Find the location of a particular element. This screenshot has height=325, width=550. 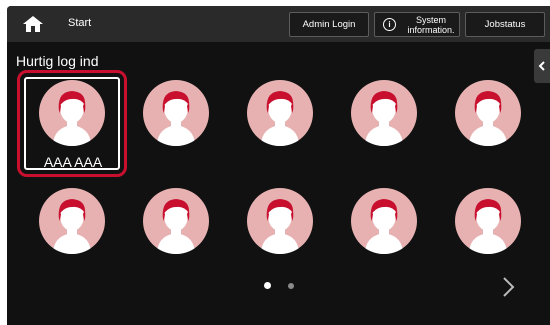

system-information-button: i System information. is located at coordinates (417, 24).